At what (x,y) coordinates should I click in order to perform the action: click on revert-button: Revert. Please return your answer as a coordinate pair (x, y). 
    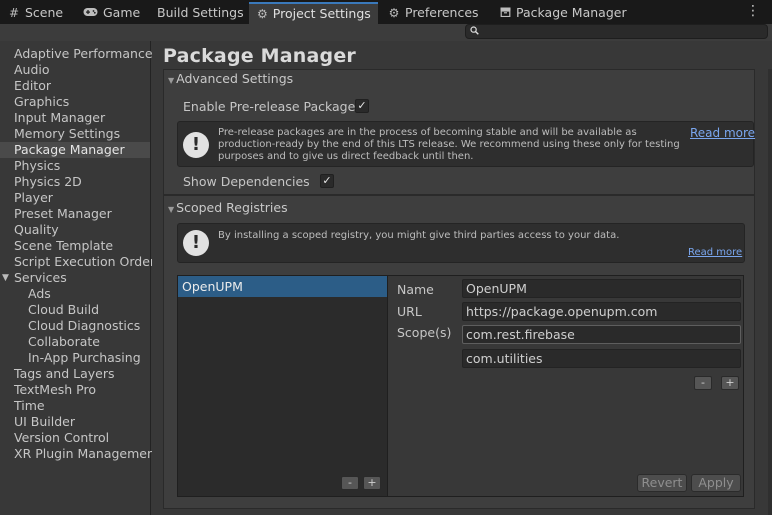
    Looking at the image, I should click on (662, 483).